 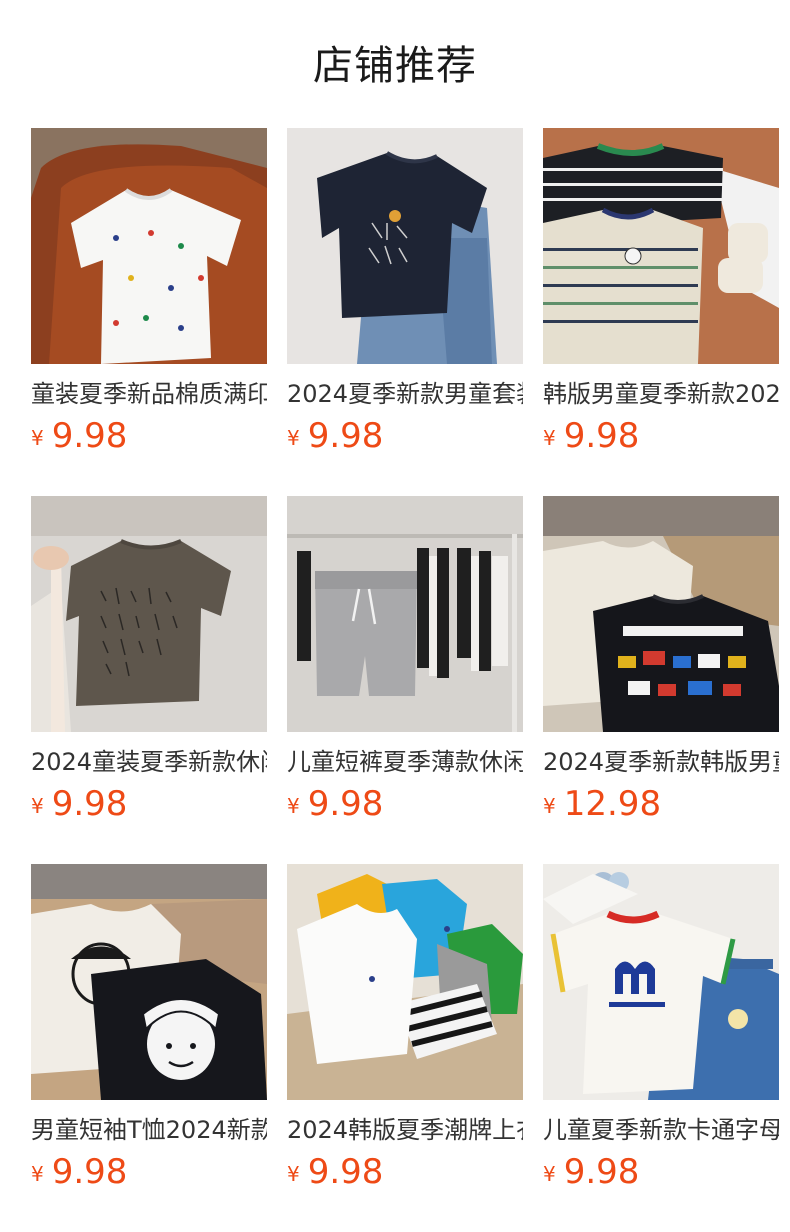 I want to click on product-title: 2024韩版夏季潮牌上衣, so click(x=405, y=1130).